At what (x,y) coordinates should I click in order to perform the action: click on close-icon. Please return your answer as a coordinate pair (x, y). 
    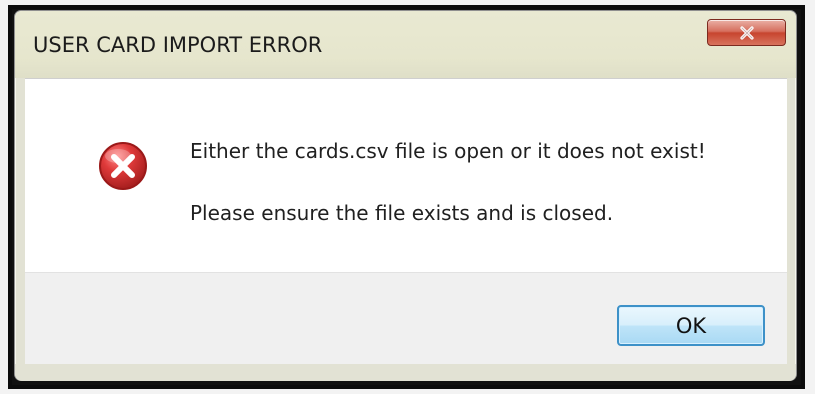
    Looking at the image, I should click on (746, 32).